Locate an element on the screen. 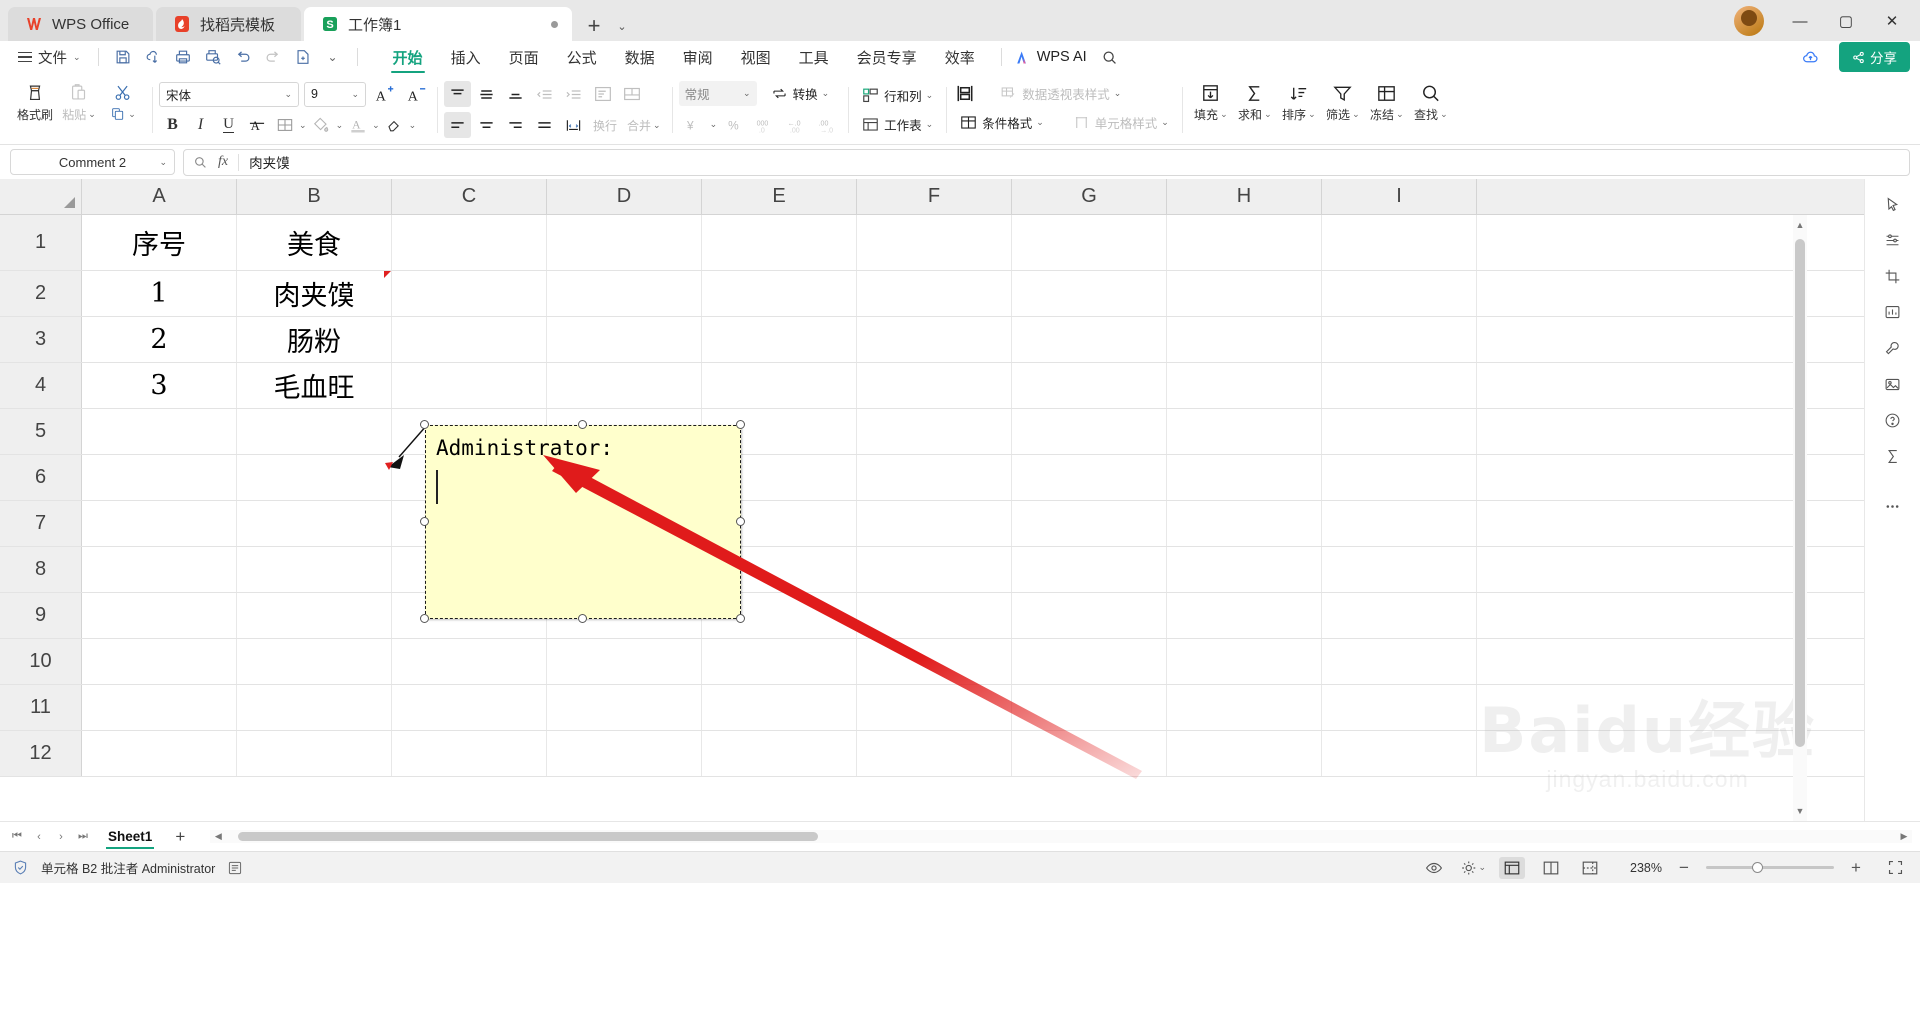 This screenshot has width=1920, height=1030. cell-e11 is located at coordinates (779, 707).